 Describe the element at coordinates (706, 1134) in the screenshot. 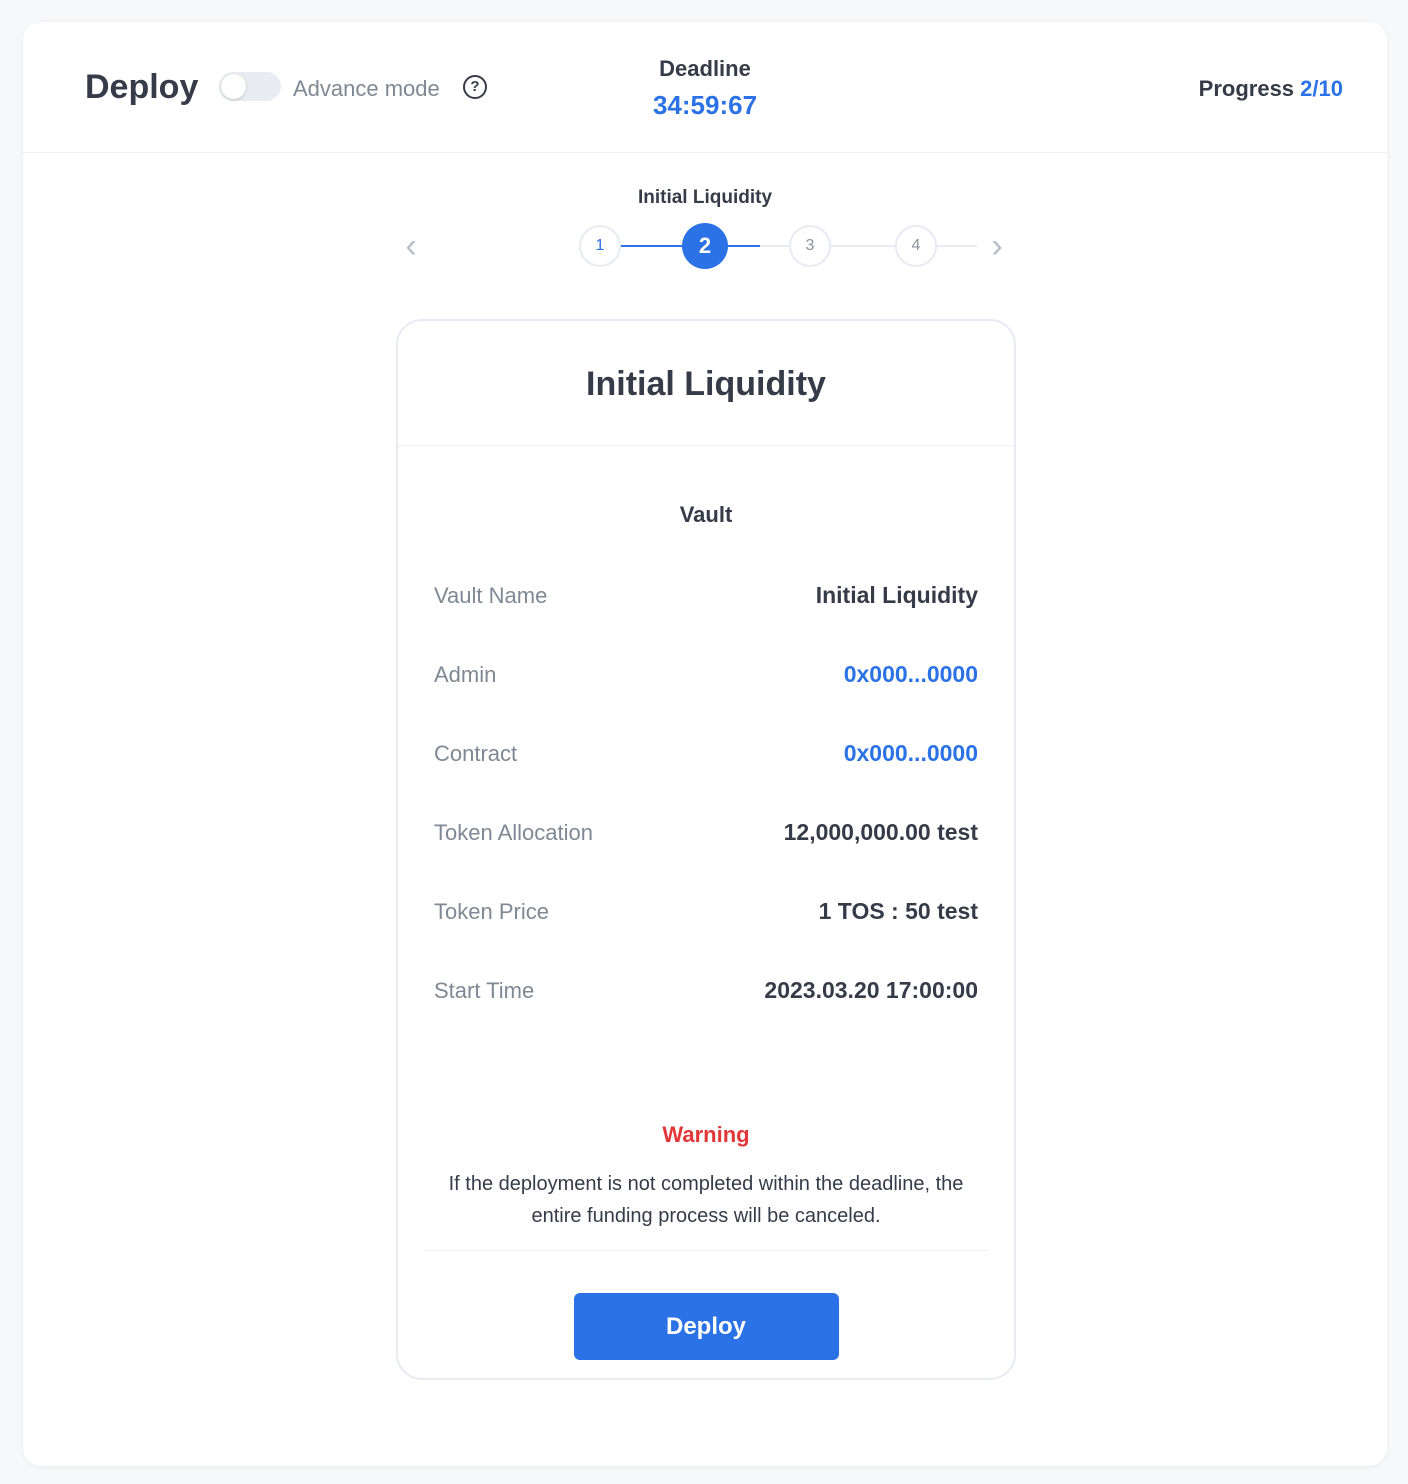

I see `warning-title: Warning` at that location.